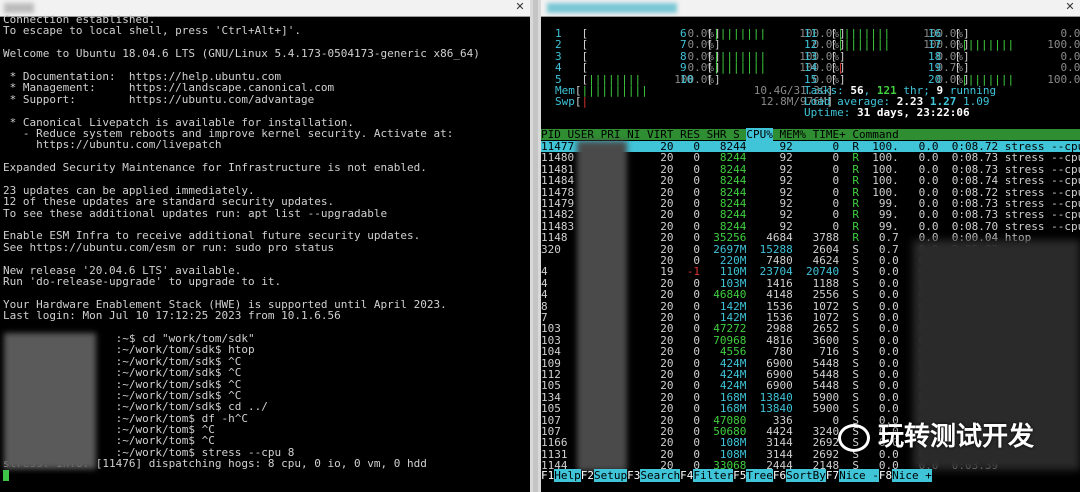  What do you see at coordinates (633, 475) in the screenshot?
I see `fkey-f3: F3` at bounding box center [633, 475].